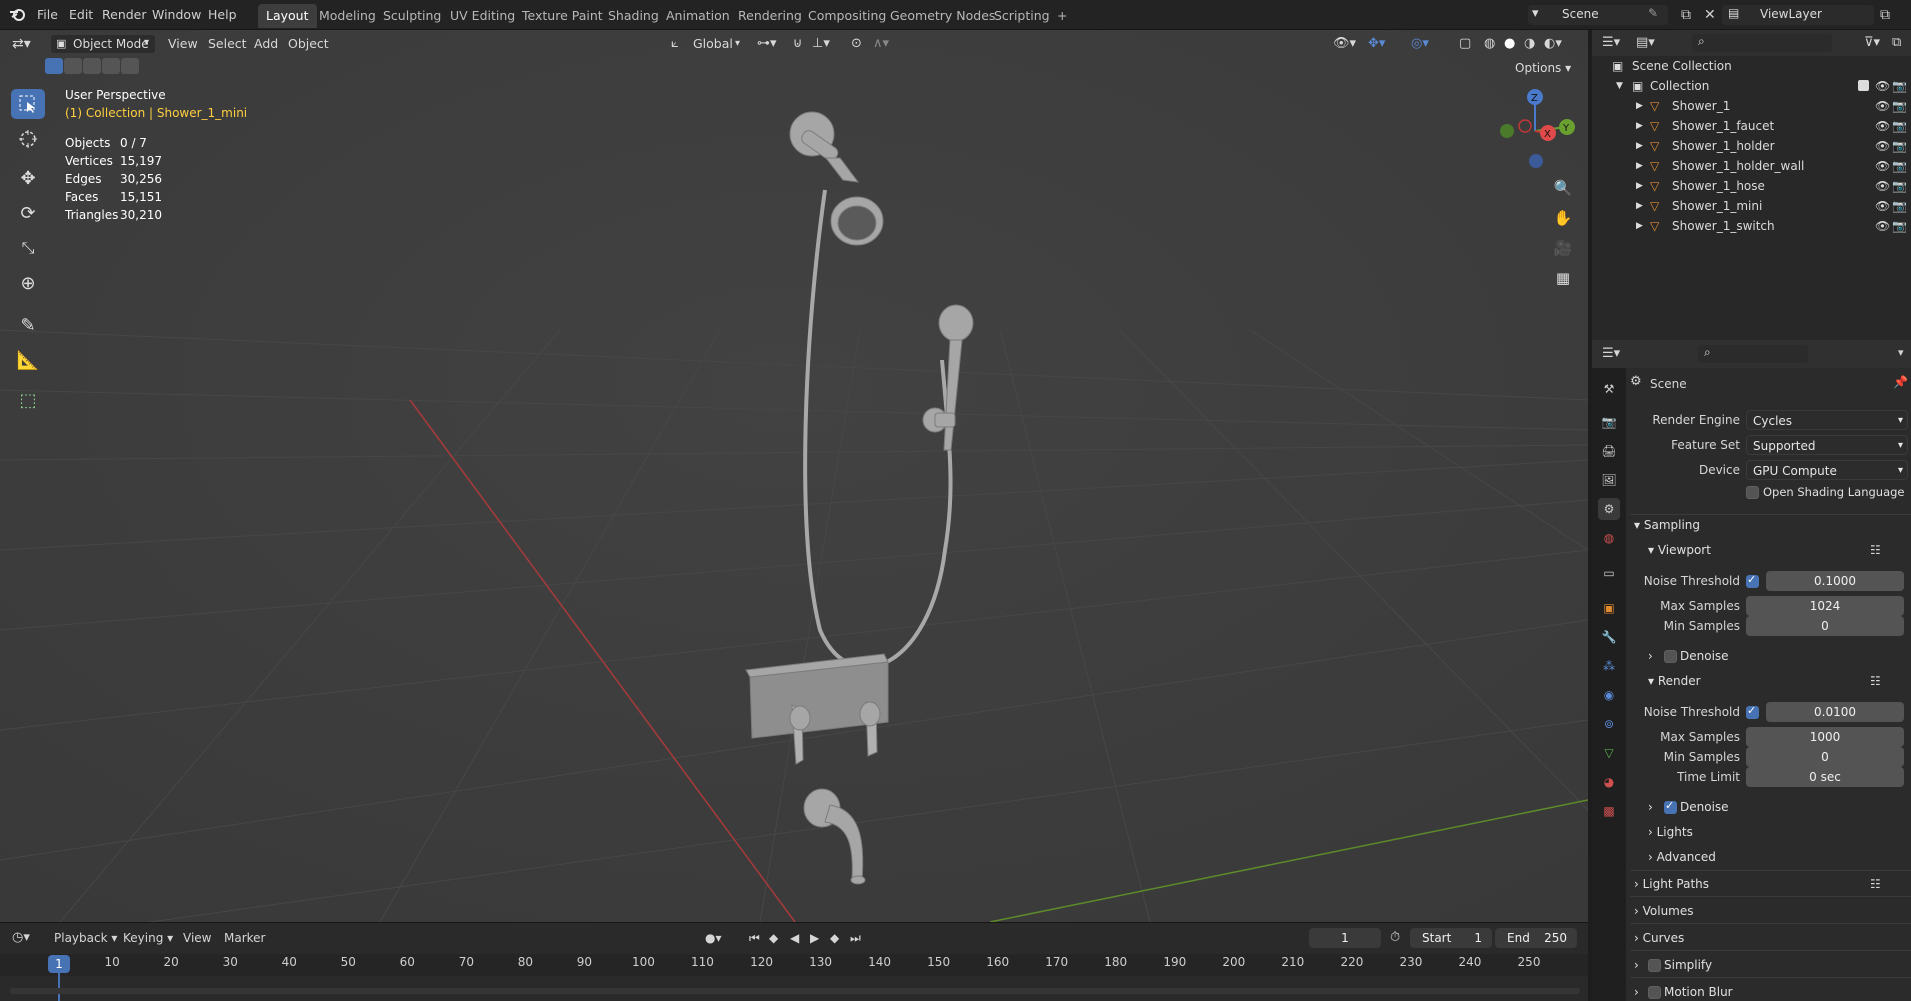 The width and height of the screenshot is (1911, 1001). I want to click on select-new-icon, so click(54, 66).